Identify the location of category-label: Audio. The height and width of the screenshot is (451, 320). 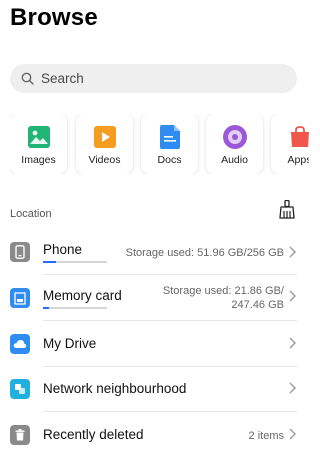
(234, 160).